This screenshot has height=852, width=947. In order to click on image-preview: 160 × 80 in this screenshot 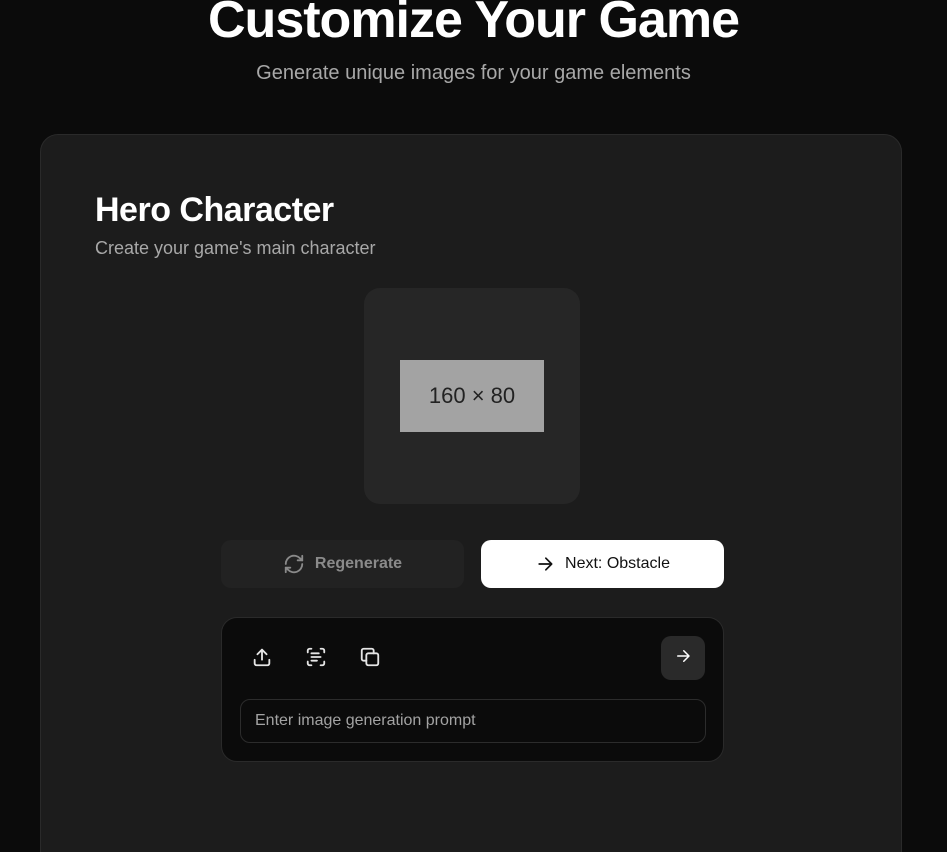, I will do `click(472, 396)`.